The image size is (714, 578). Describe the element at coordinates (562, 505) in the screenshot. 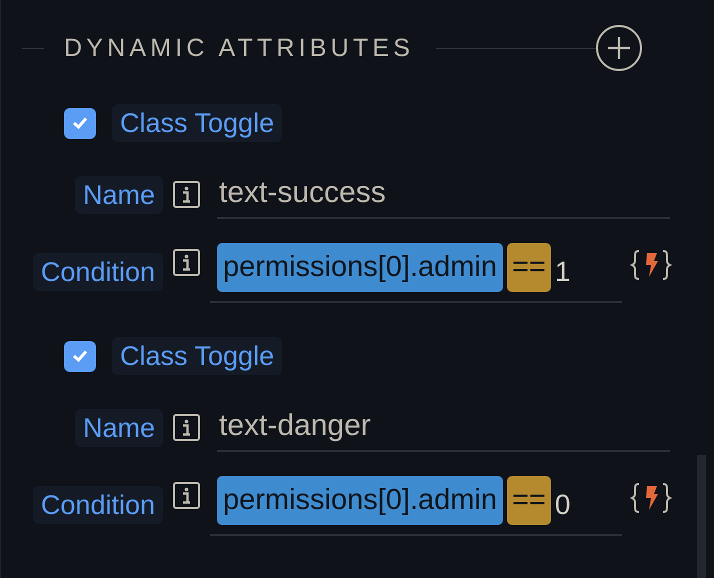

I see `condition-value: 0` at that location.